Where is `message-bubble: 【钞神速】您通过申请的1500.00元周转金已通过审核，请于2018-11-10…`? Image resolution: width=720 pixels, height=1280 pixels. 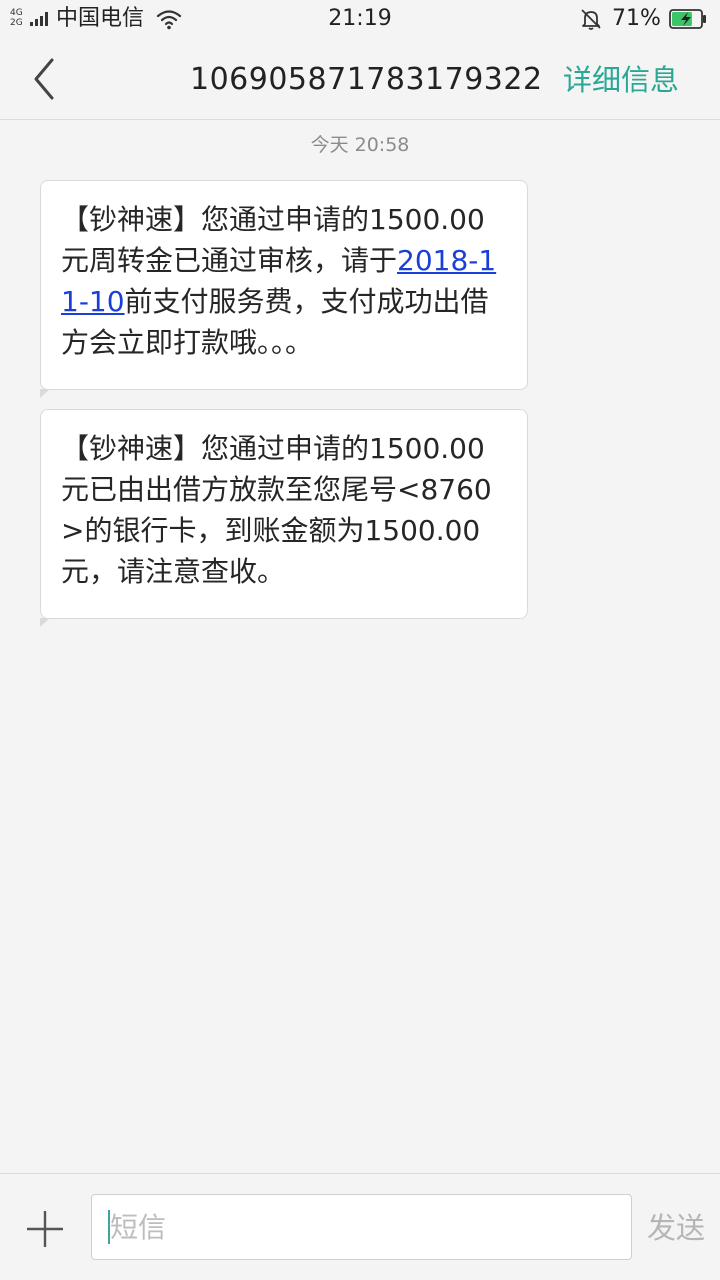
message-bubble: 【钞神速】您通过申请的1500.00元周转金已通过审核，请于2018-11-10… is located at coordinates (284, 289).